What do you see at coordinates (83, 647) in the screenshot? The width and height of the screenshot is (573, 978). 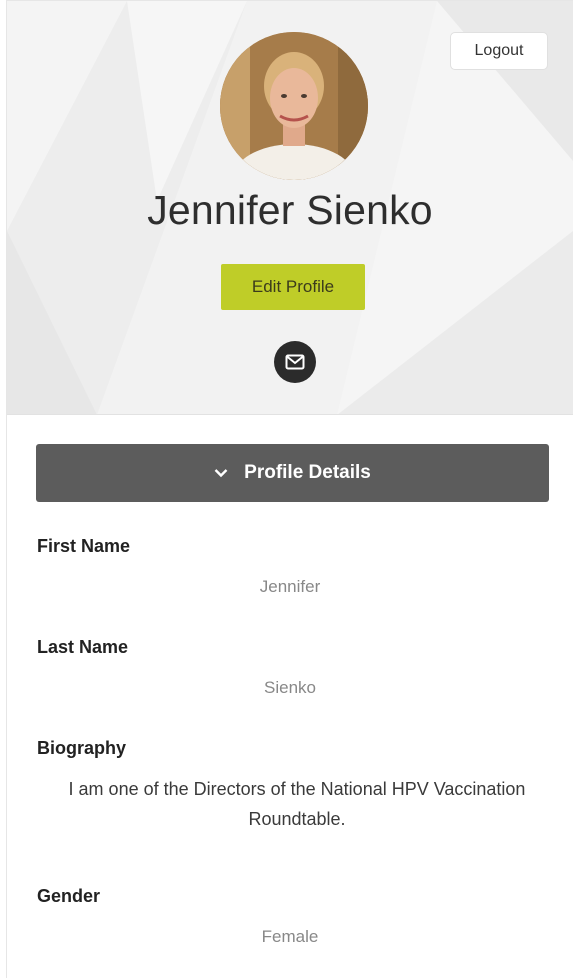 I see `last-name-label: Last Name` at bounding box center [83, 647].